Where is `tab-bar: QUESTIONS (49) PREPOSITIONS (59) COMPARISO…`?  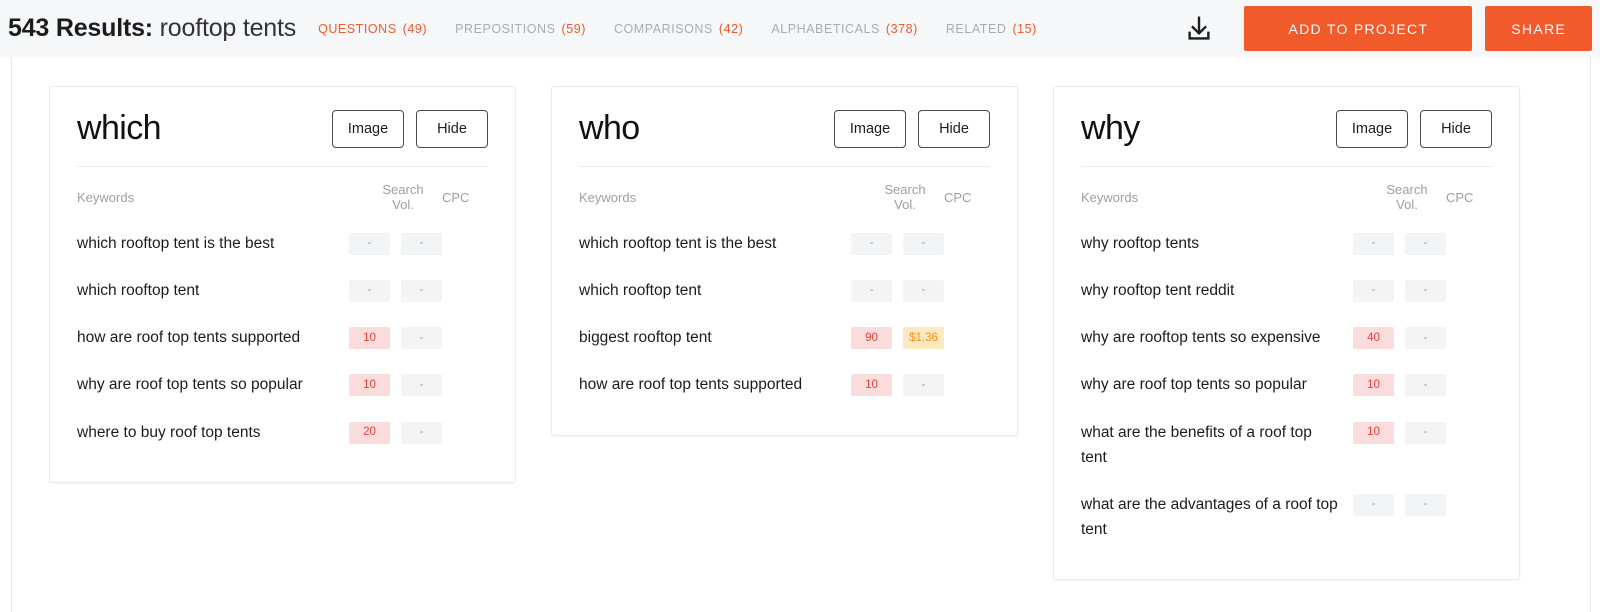
tab-bar: QUESTIONS (49) PREPOSITIONS (59) COMPARISO… is located at coordinates (677, 29).